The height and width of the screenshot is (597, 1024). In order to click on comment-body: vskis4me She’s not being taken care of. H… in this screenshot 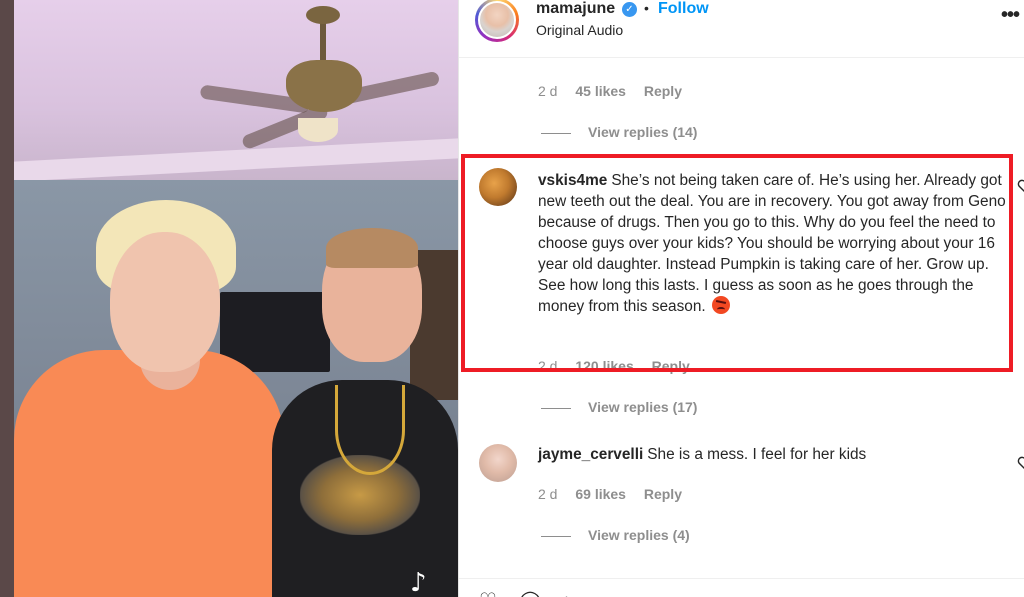, I will do `click(773, 243)`.